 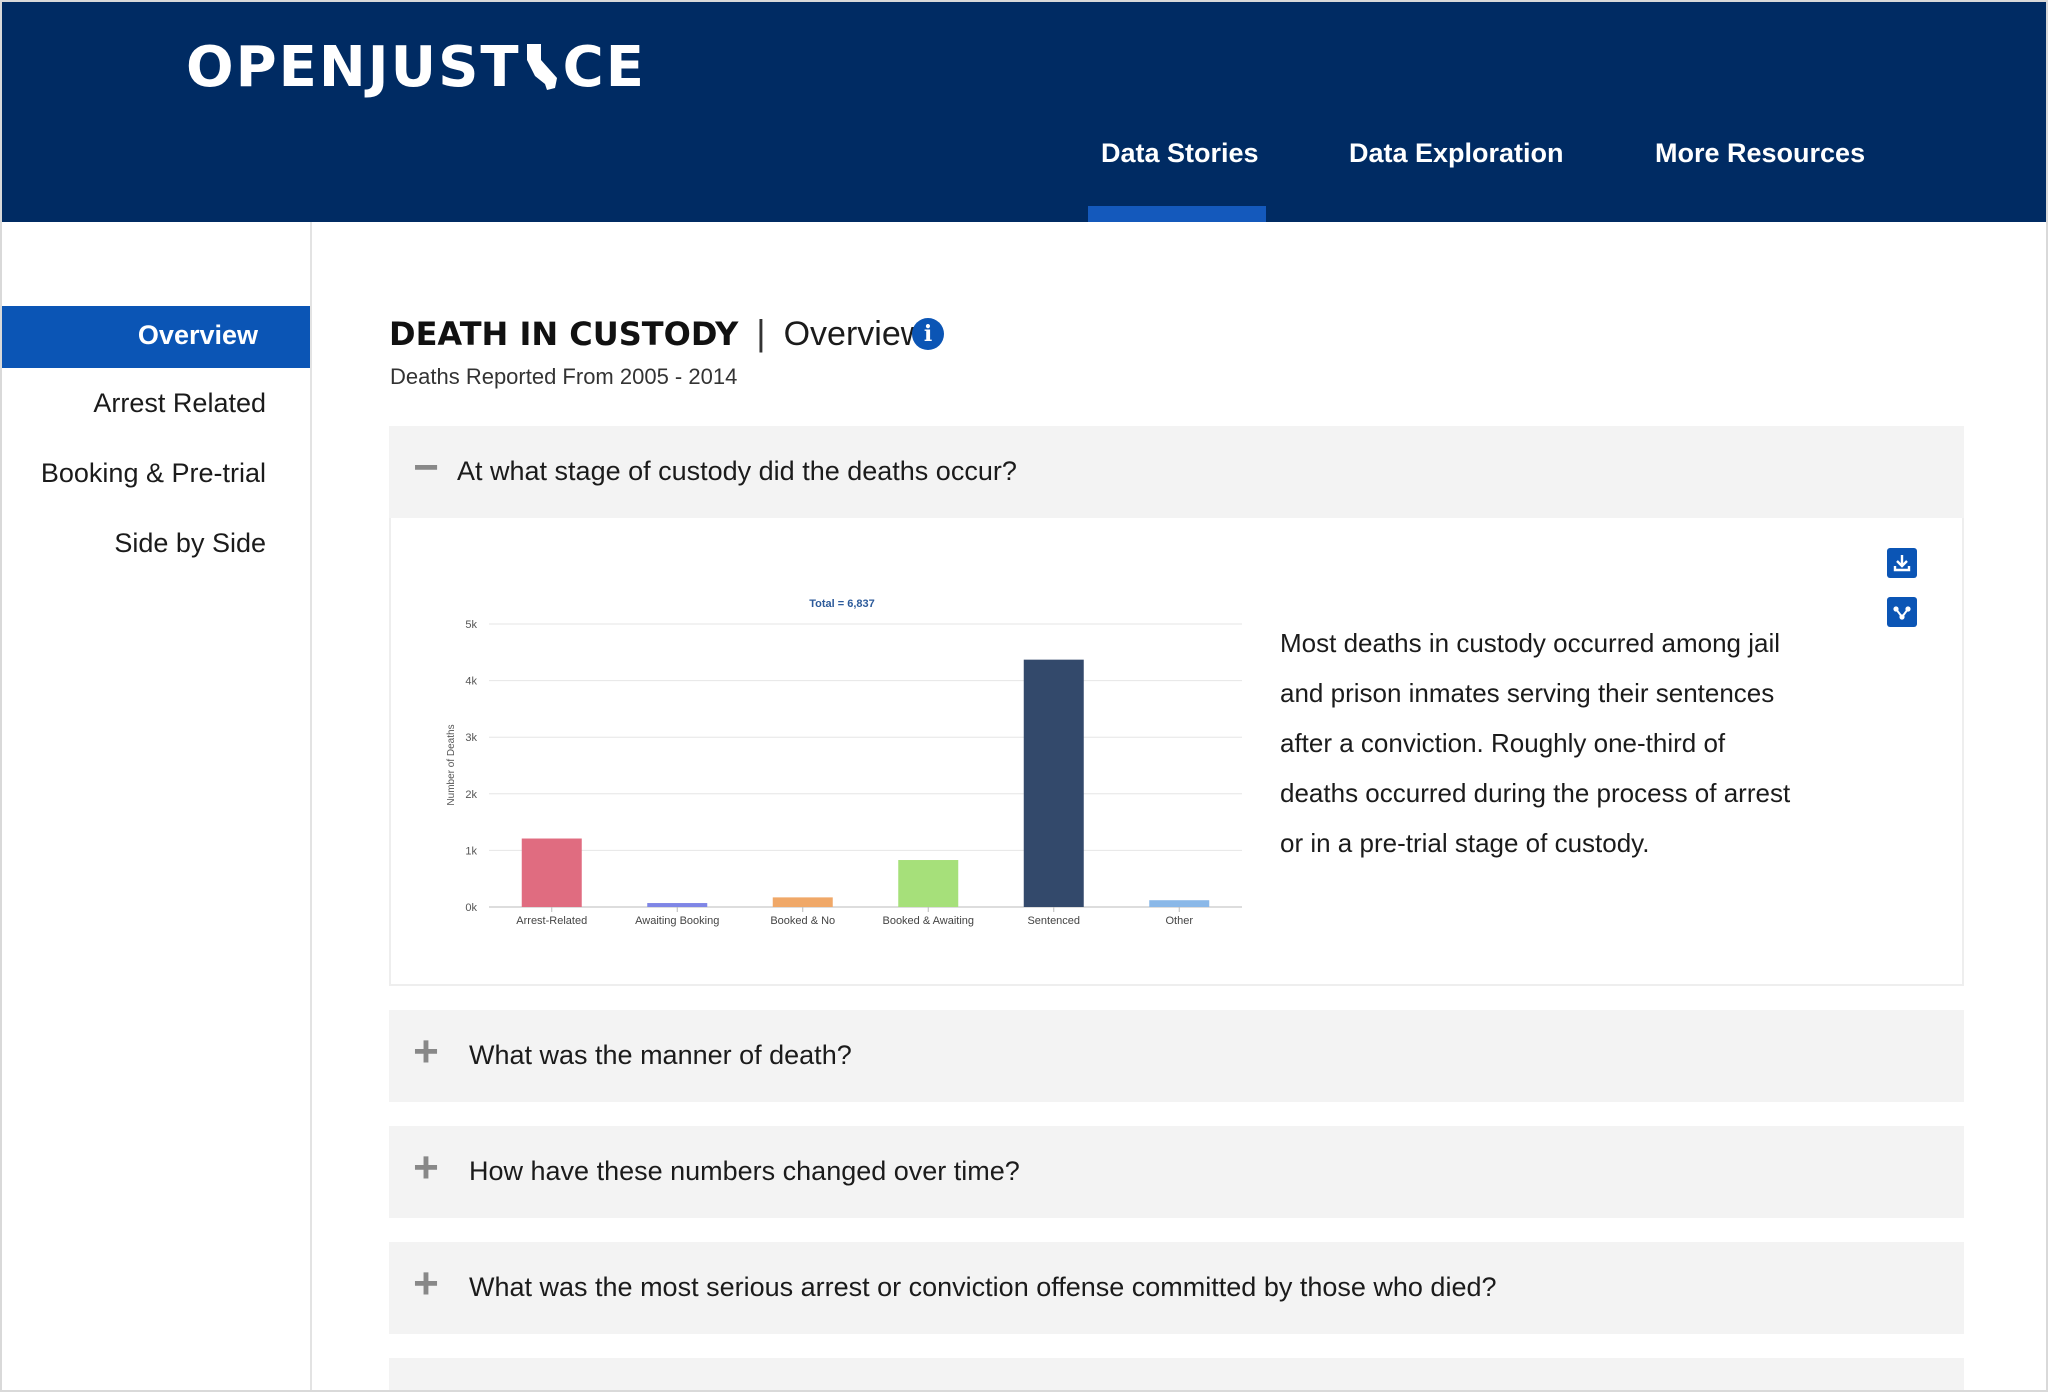 I want to click on openjustice-logo: OPENJUST CE, so click(x=416, y=68).